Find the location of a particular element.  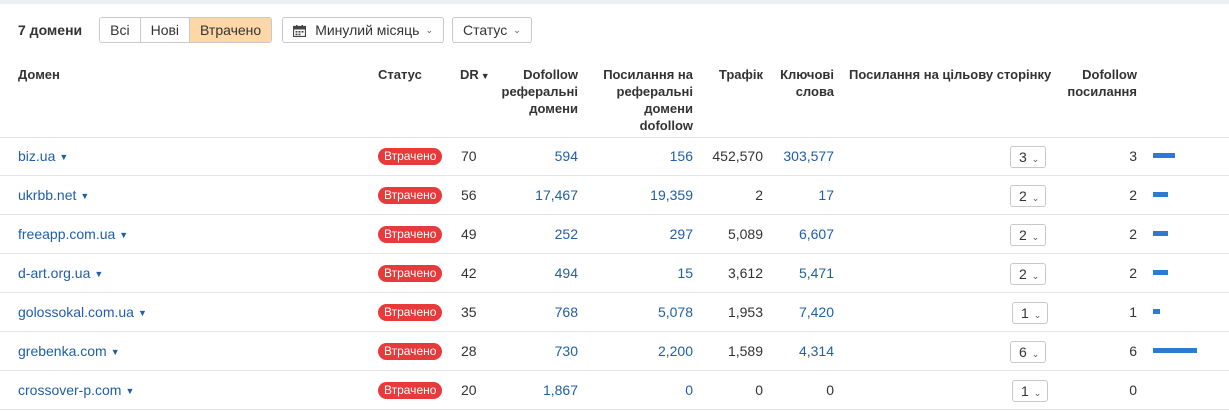

dofollow-links-value: 0 is located at coordinates (1133, 390).